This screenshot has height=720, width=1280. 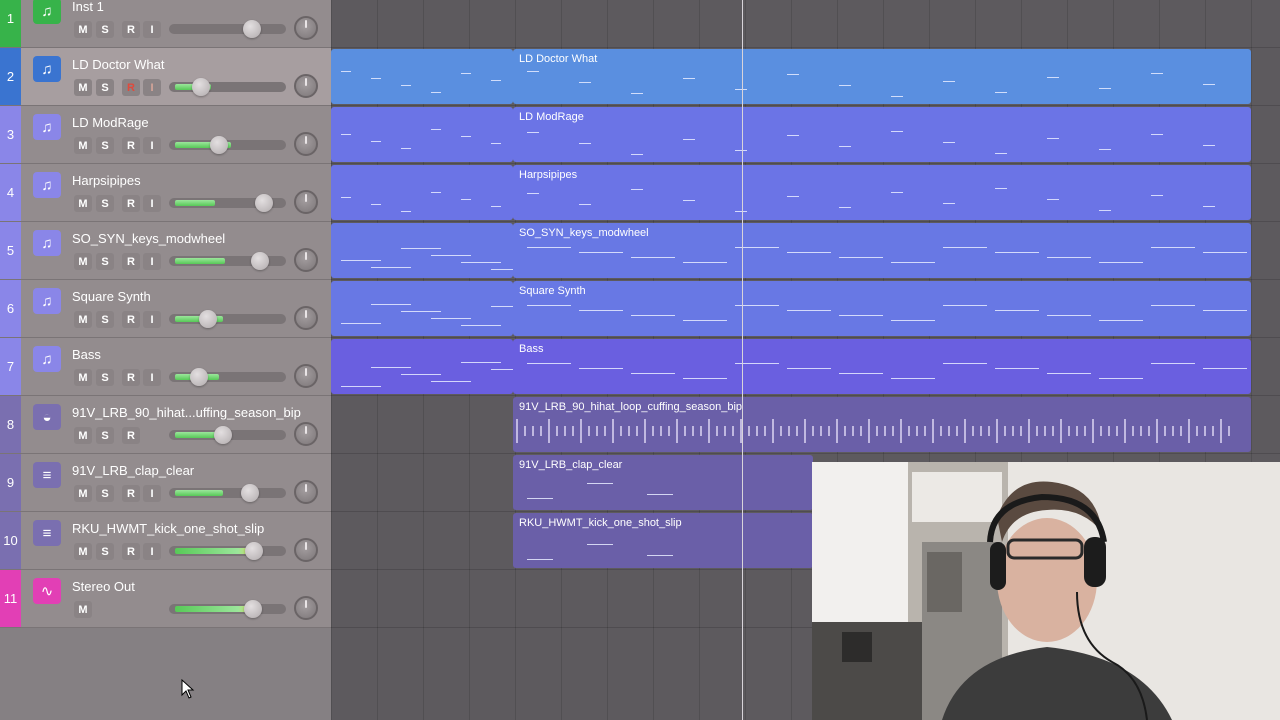 I want to click on track-name: Harpsipipes, so click(x=197, y=180).